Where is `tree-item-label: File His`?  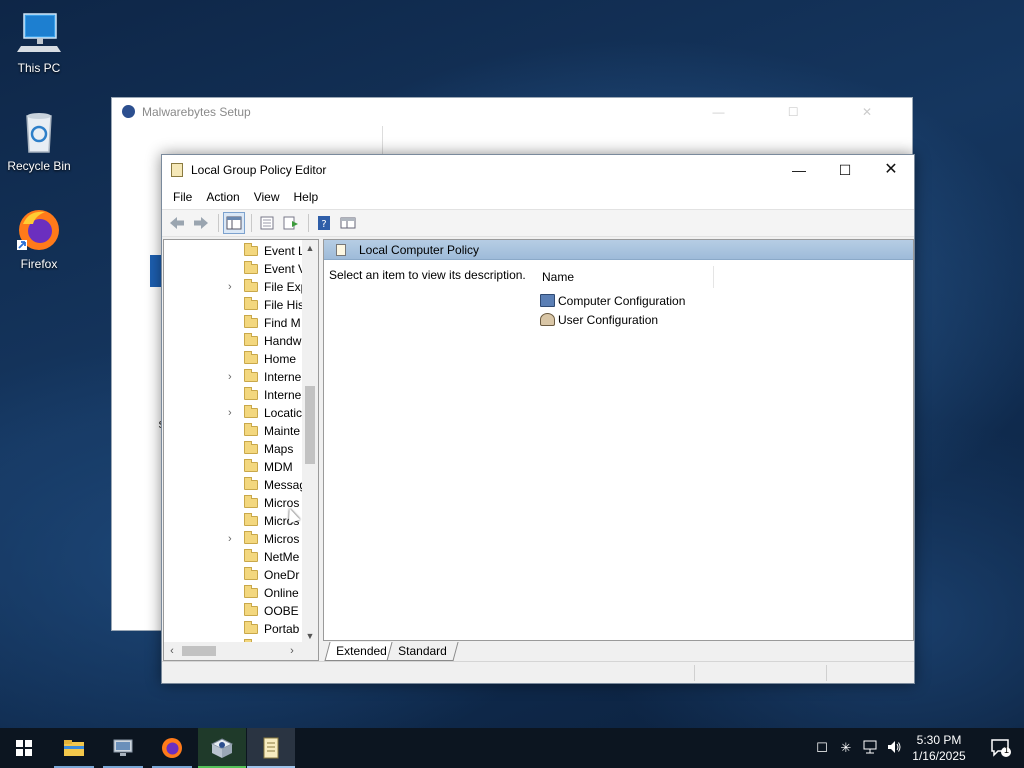
tree-item-label: File His is located at coordinates (283, 305).